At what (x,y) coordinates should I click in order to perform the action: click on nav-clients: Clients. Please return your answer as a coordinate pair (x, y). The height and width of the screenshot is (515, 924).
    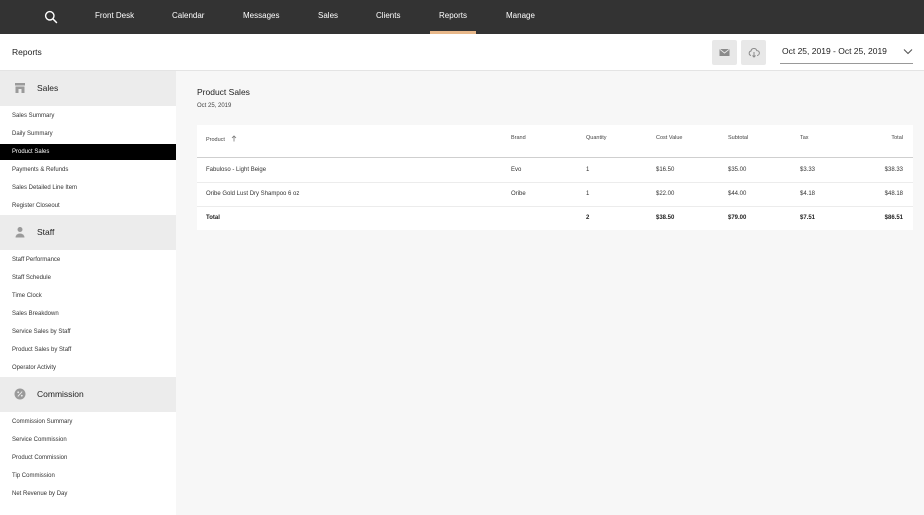
    Looking at the image, I should click on (388, 17).